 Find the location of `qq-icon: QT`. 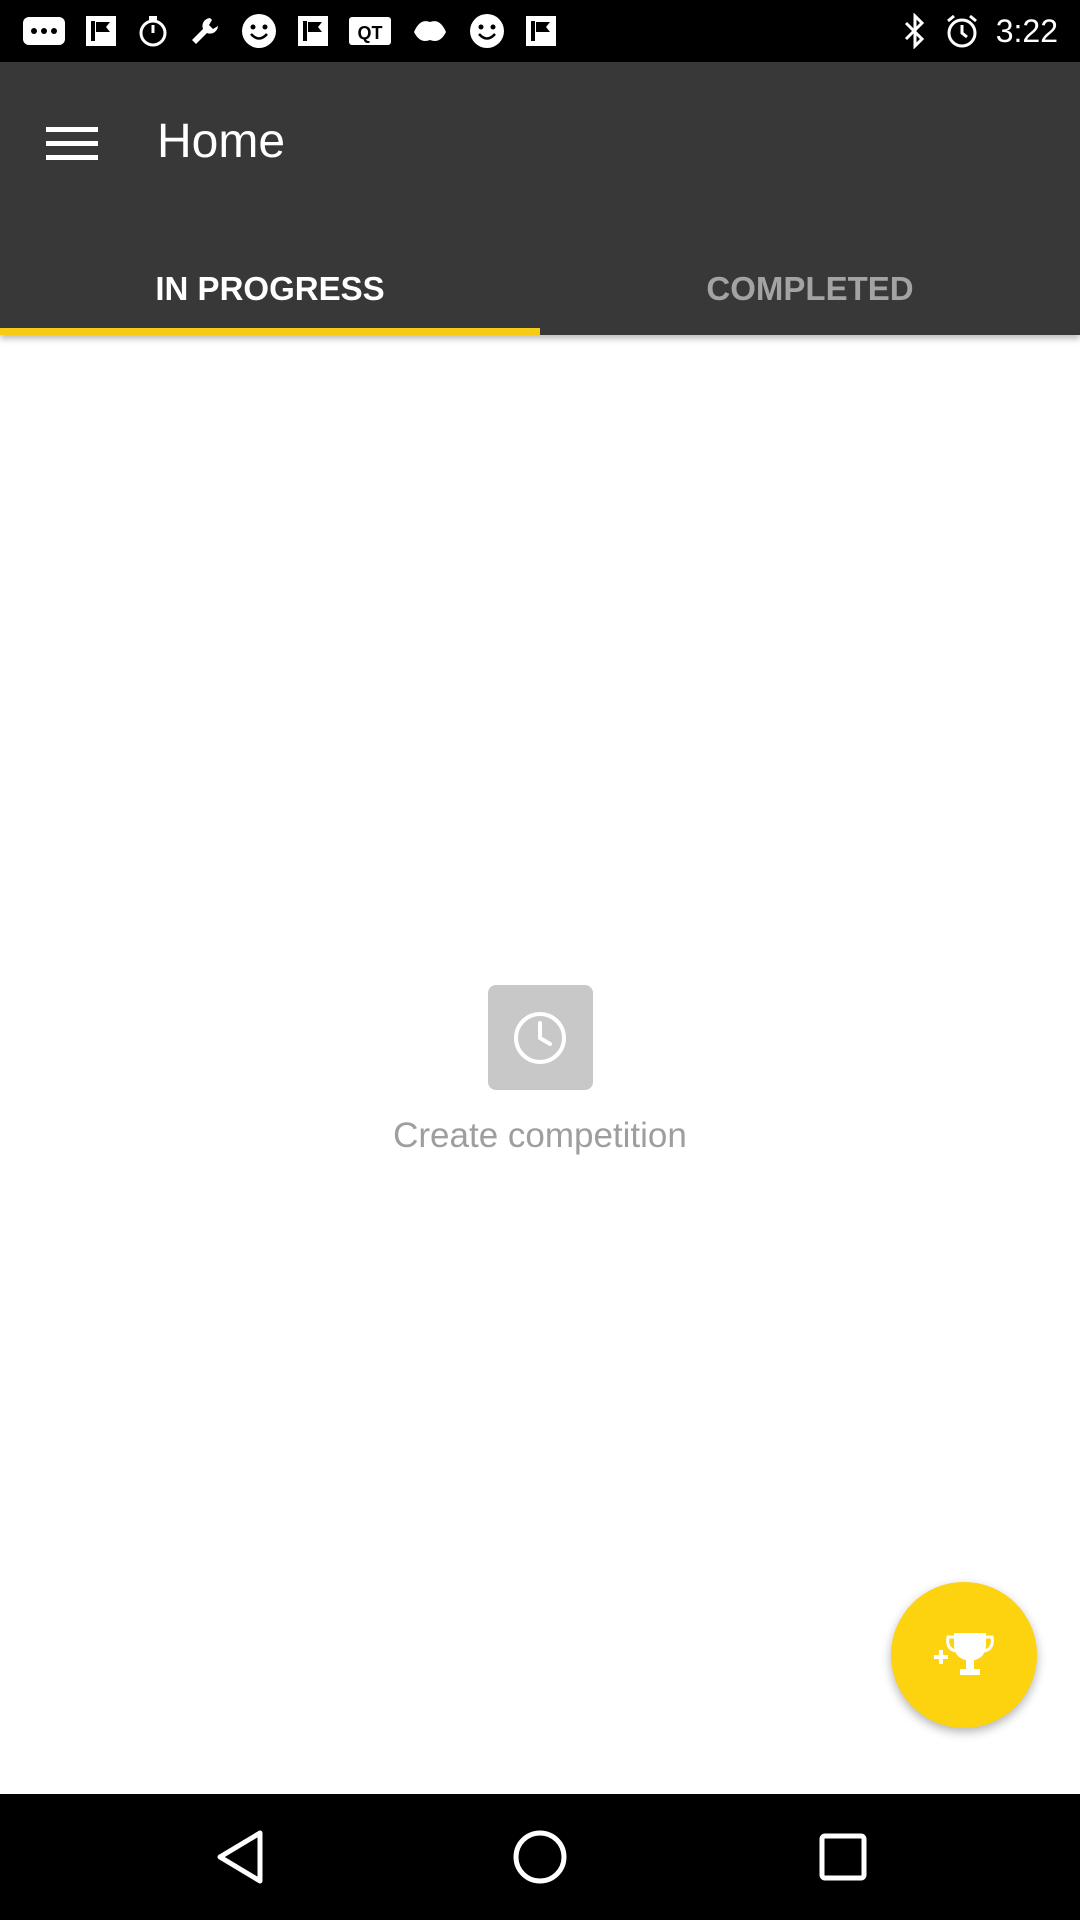

qq-icon: QT is located at coordinates (370, 31).